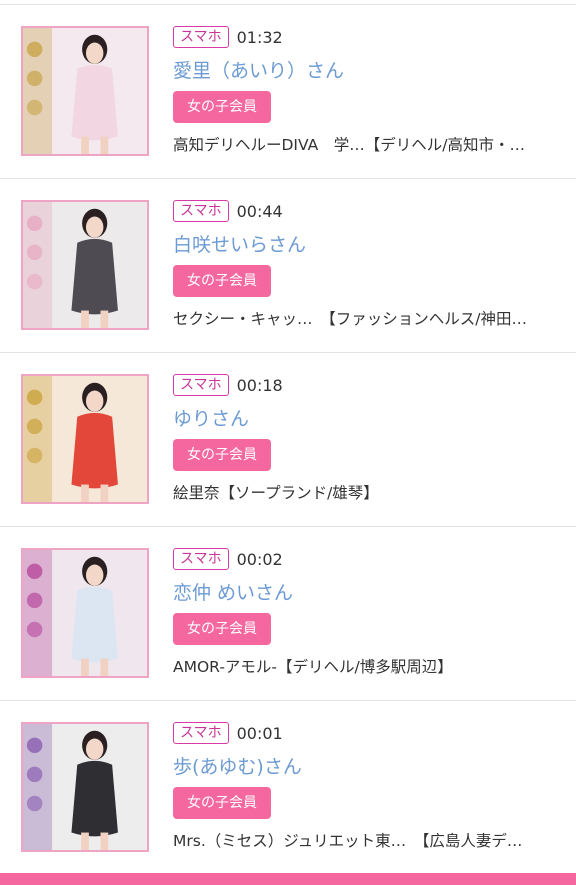  What do you see at coordinates (368, 245) in the screenshot?
I see `girl-name-link: 白咲せいらさん` at bounding box center [368, 245].